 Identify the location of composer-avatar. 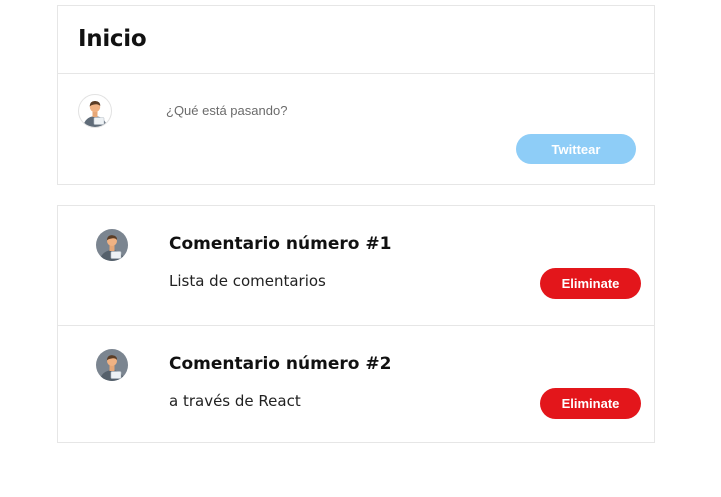
(95, 111).